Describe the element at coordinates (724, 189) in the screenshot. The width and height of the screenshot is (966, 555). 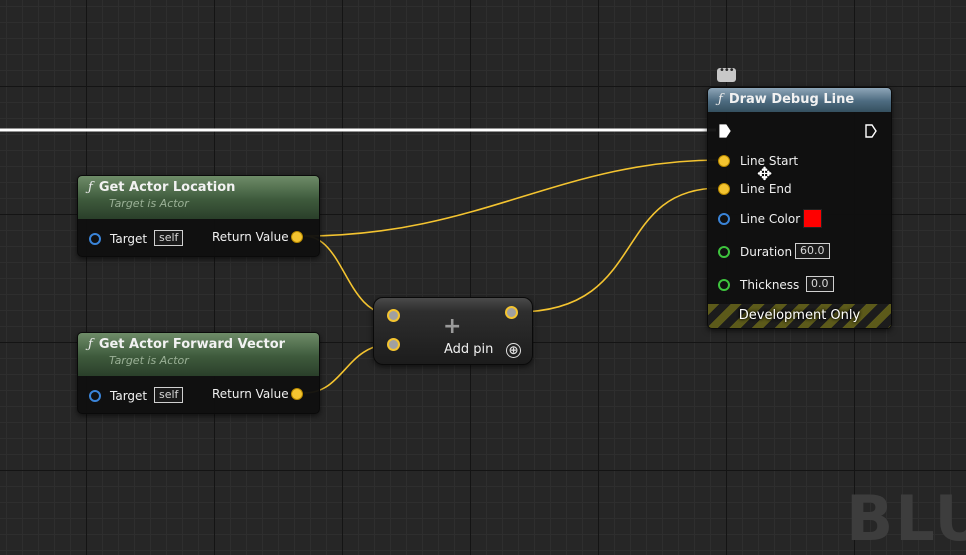
I see `line-end-pin` at that location.